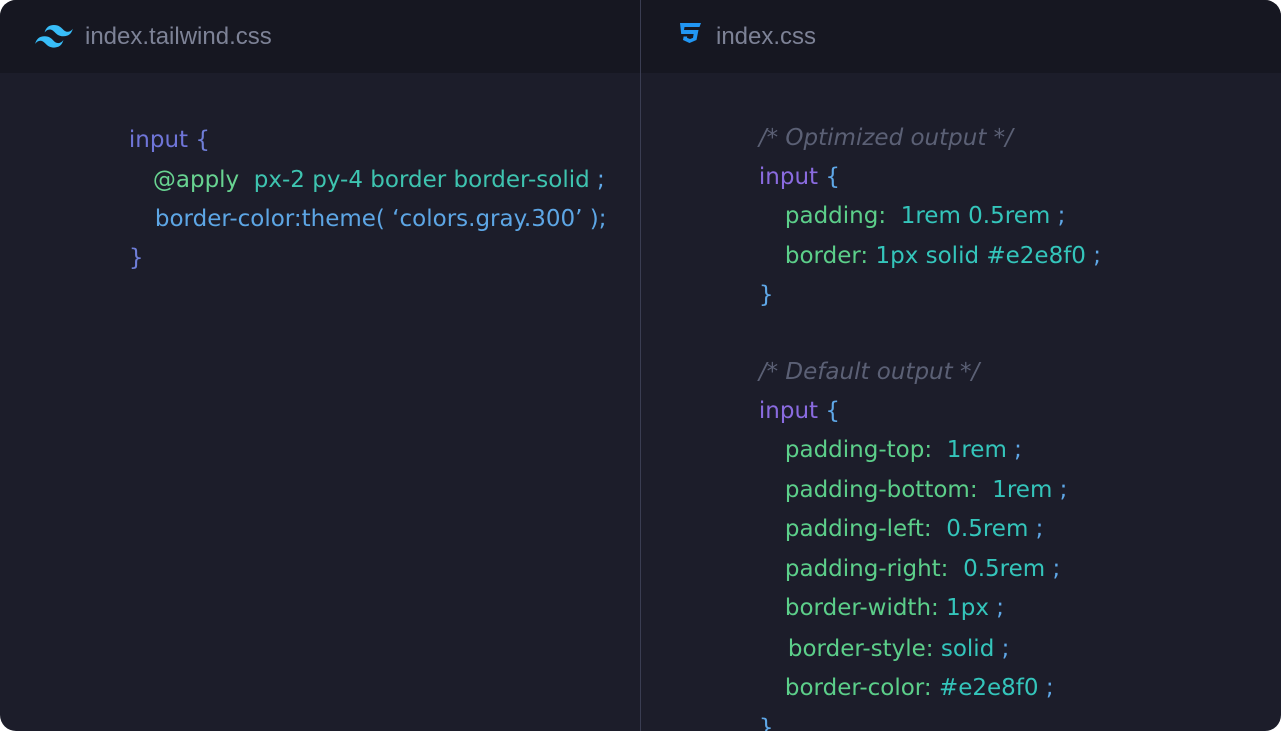 Image resolution: width=1281 pixels, height=731 pixels. What do you see at coordinates (881, 420) in the screenshot?
I see `declaration-padding-top: padding-top: 1rem ;` at bounding box center [881, 420].